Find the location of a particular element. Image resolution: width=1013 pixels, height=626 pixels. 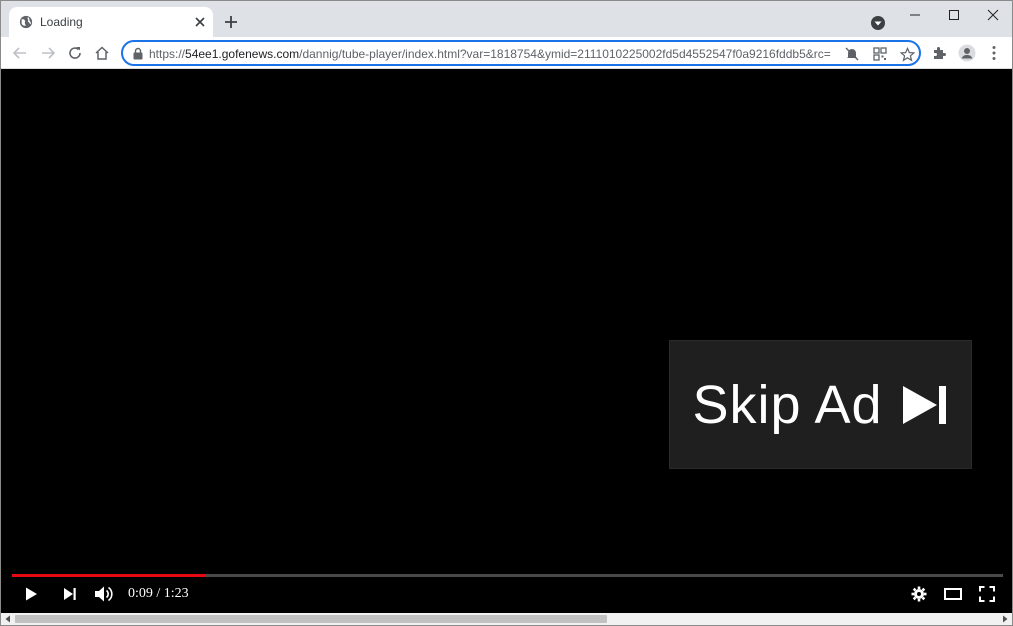

home-icon is located at coordinates (102, 53).